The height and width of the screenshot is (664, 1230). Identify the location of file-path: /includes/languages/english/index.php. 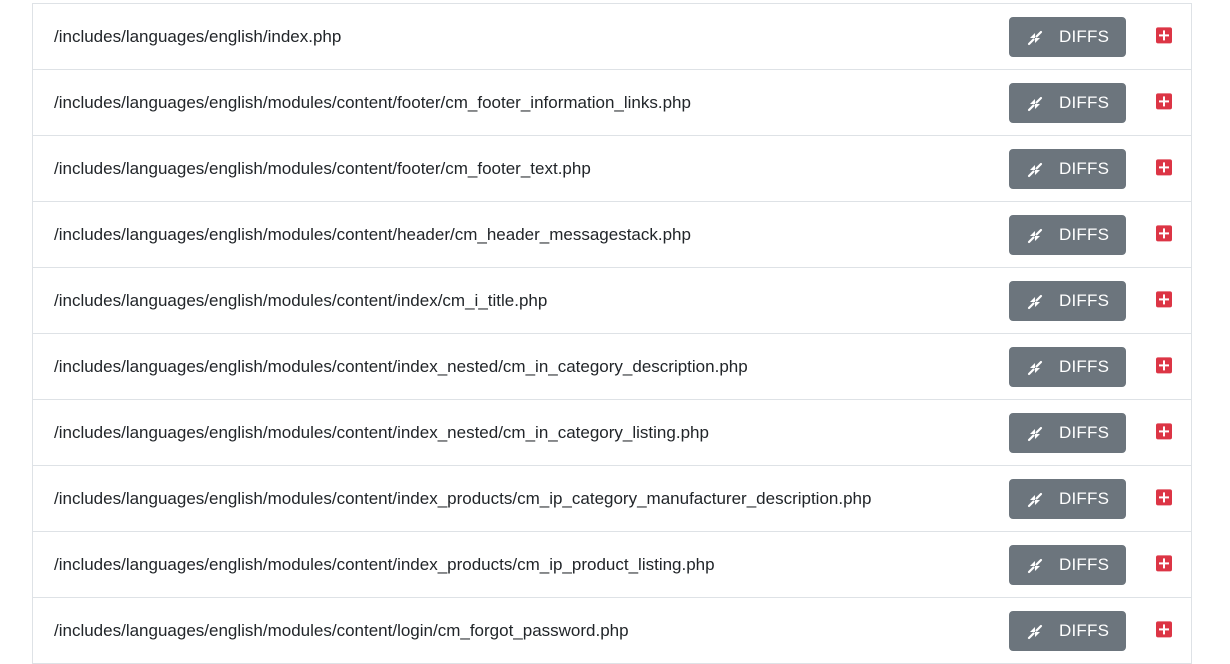
(198, 36).